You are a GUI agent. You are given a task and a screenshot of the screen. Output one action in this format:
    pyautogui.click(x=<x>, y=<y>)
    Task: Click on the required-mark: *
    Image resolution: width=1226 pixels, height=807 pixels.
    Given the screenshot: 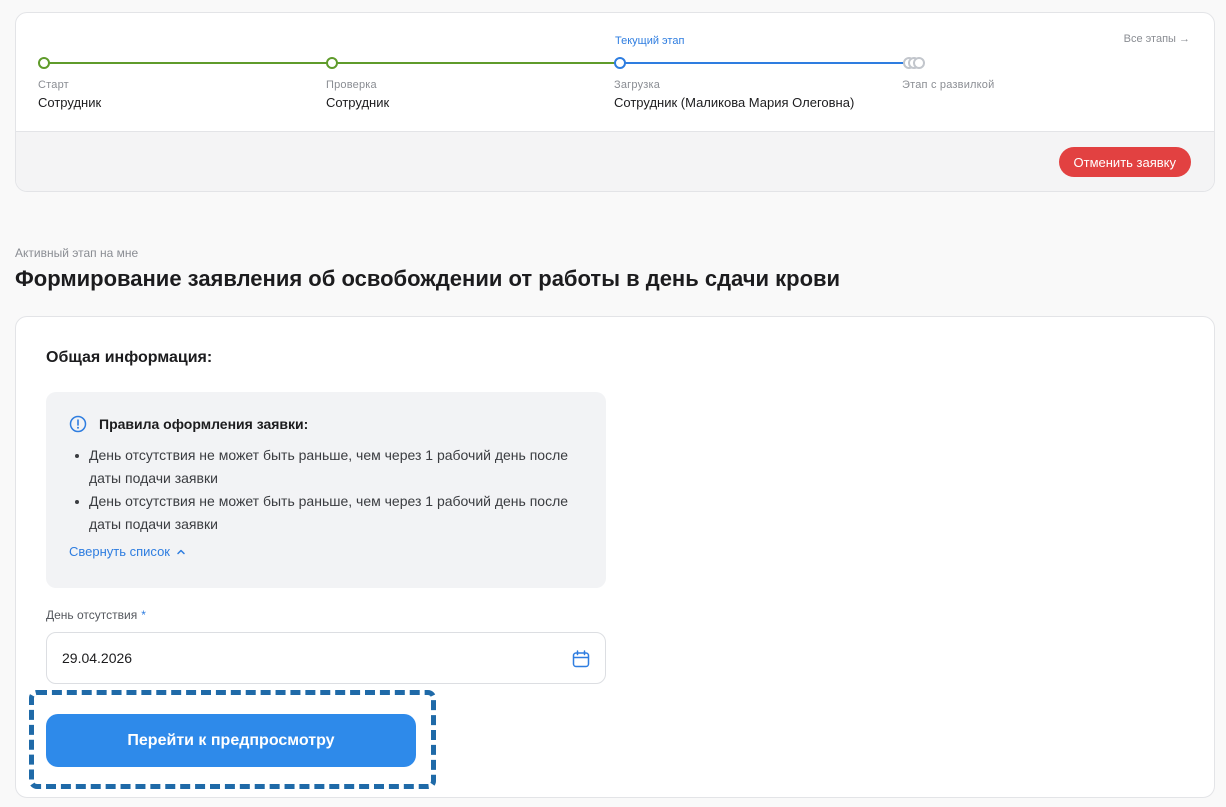 What is the action you would take?
    pyautogui.click(x=143, y=615)
    